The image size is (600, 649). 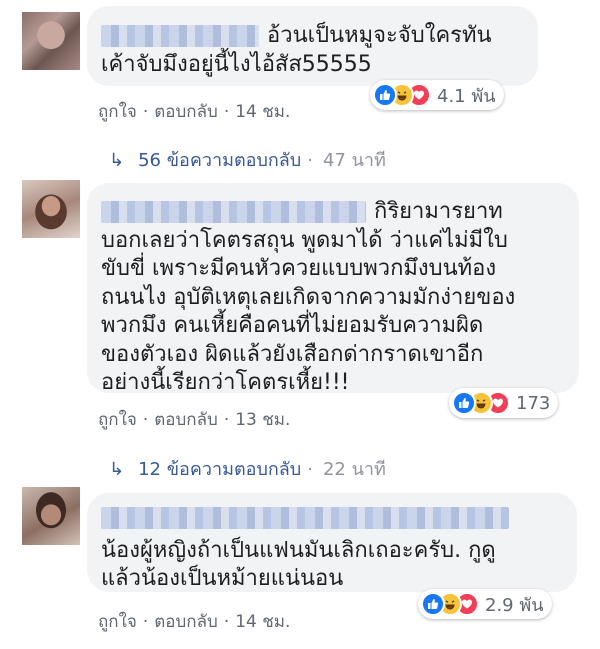 What do you see at coordinates (236, 64) in the screenshot?
I see `comment-text-line: เค้าจับมึงอยู่นี้ไงไอ้สัส55555` at bounding box center [236, 64].